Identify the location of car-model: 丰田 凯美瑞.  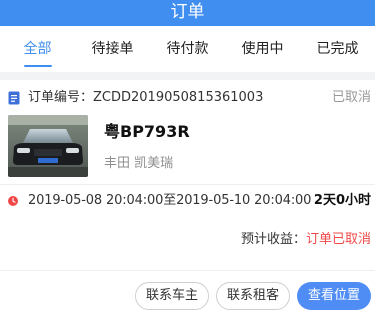
(139, 163).